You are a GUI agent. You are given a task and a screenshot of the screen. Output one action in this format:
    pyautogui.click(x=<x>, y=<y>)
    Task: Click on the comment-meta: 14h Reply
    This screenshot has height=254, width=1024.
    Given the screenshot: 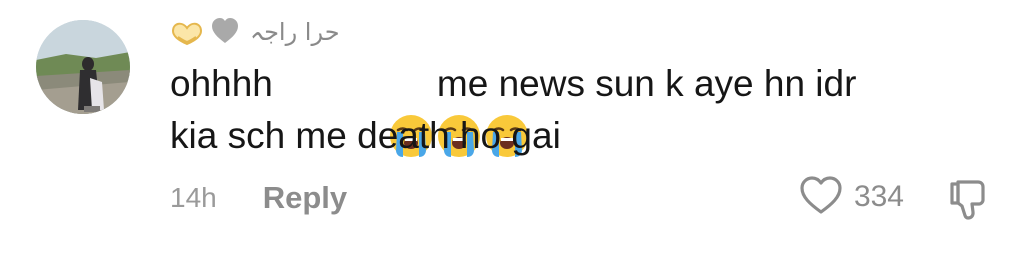 What is the action you would take?
    pyautogui.click(x=258, y=198)
    